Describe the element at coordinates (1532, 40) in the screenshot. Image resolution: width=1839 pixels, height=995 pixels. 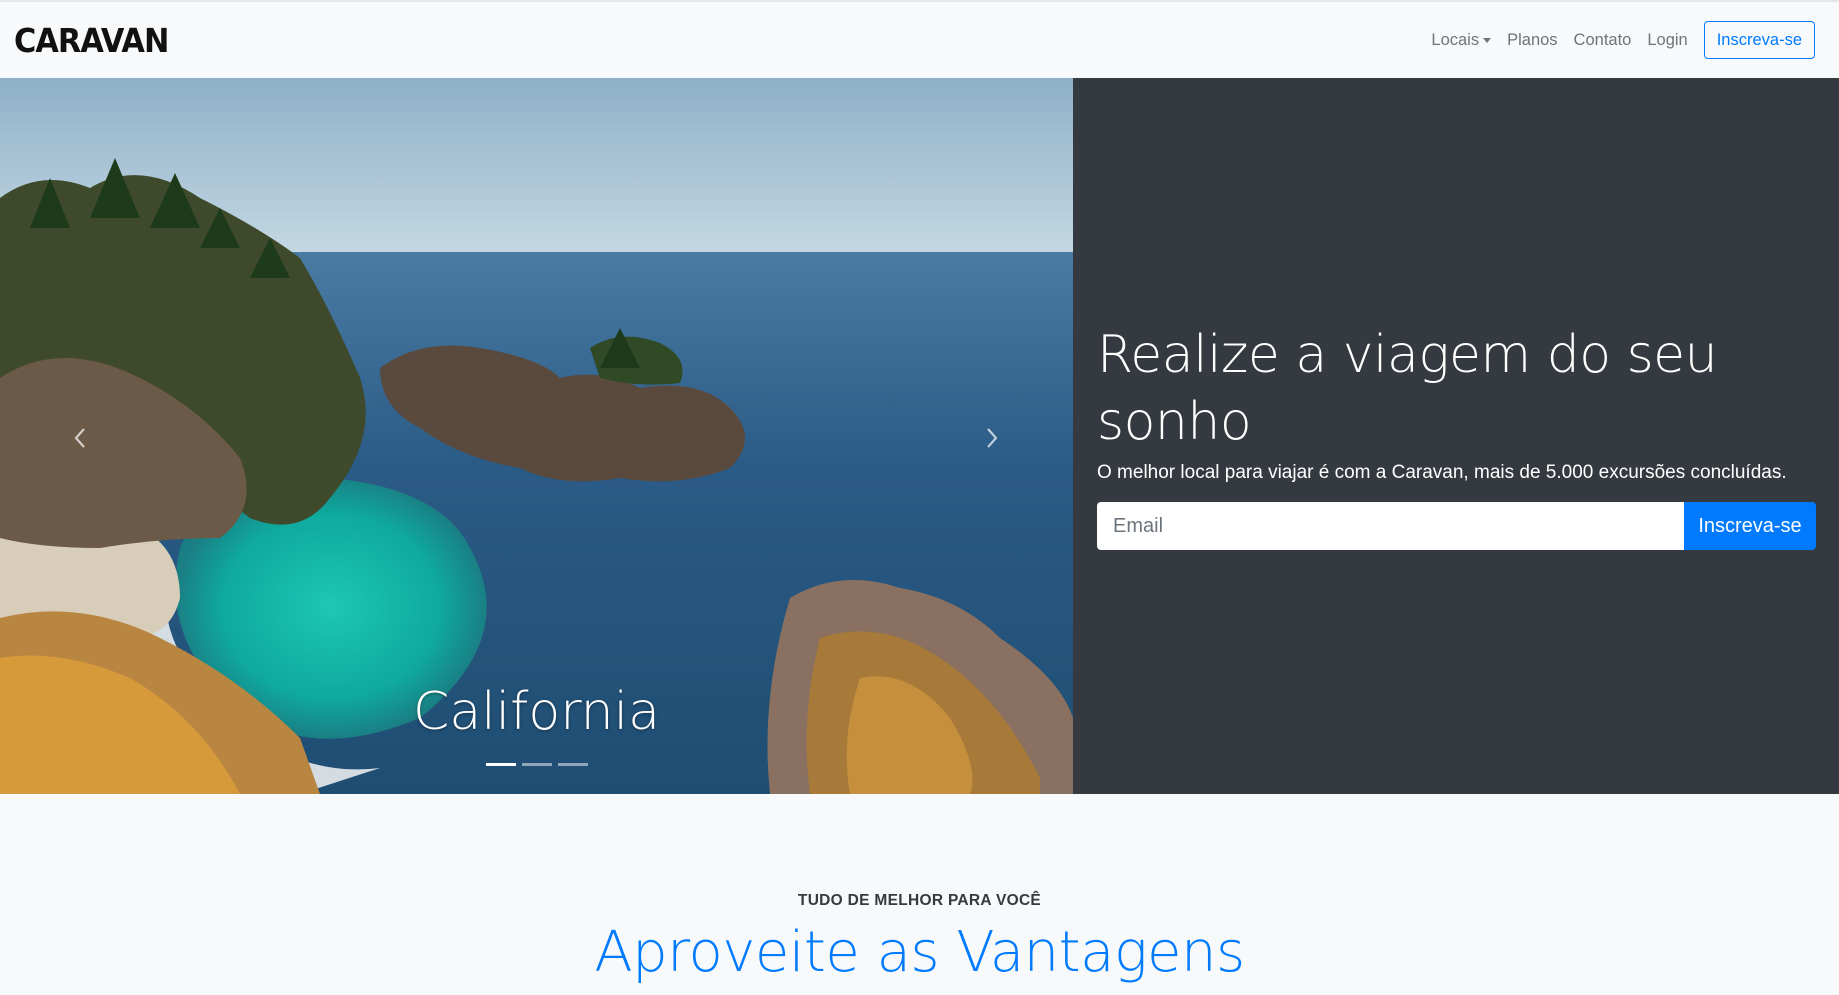
I see `nav-link-planos: Planos` at that location.